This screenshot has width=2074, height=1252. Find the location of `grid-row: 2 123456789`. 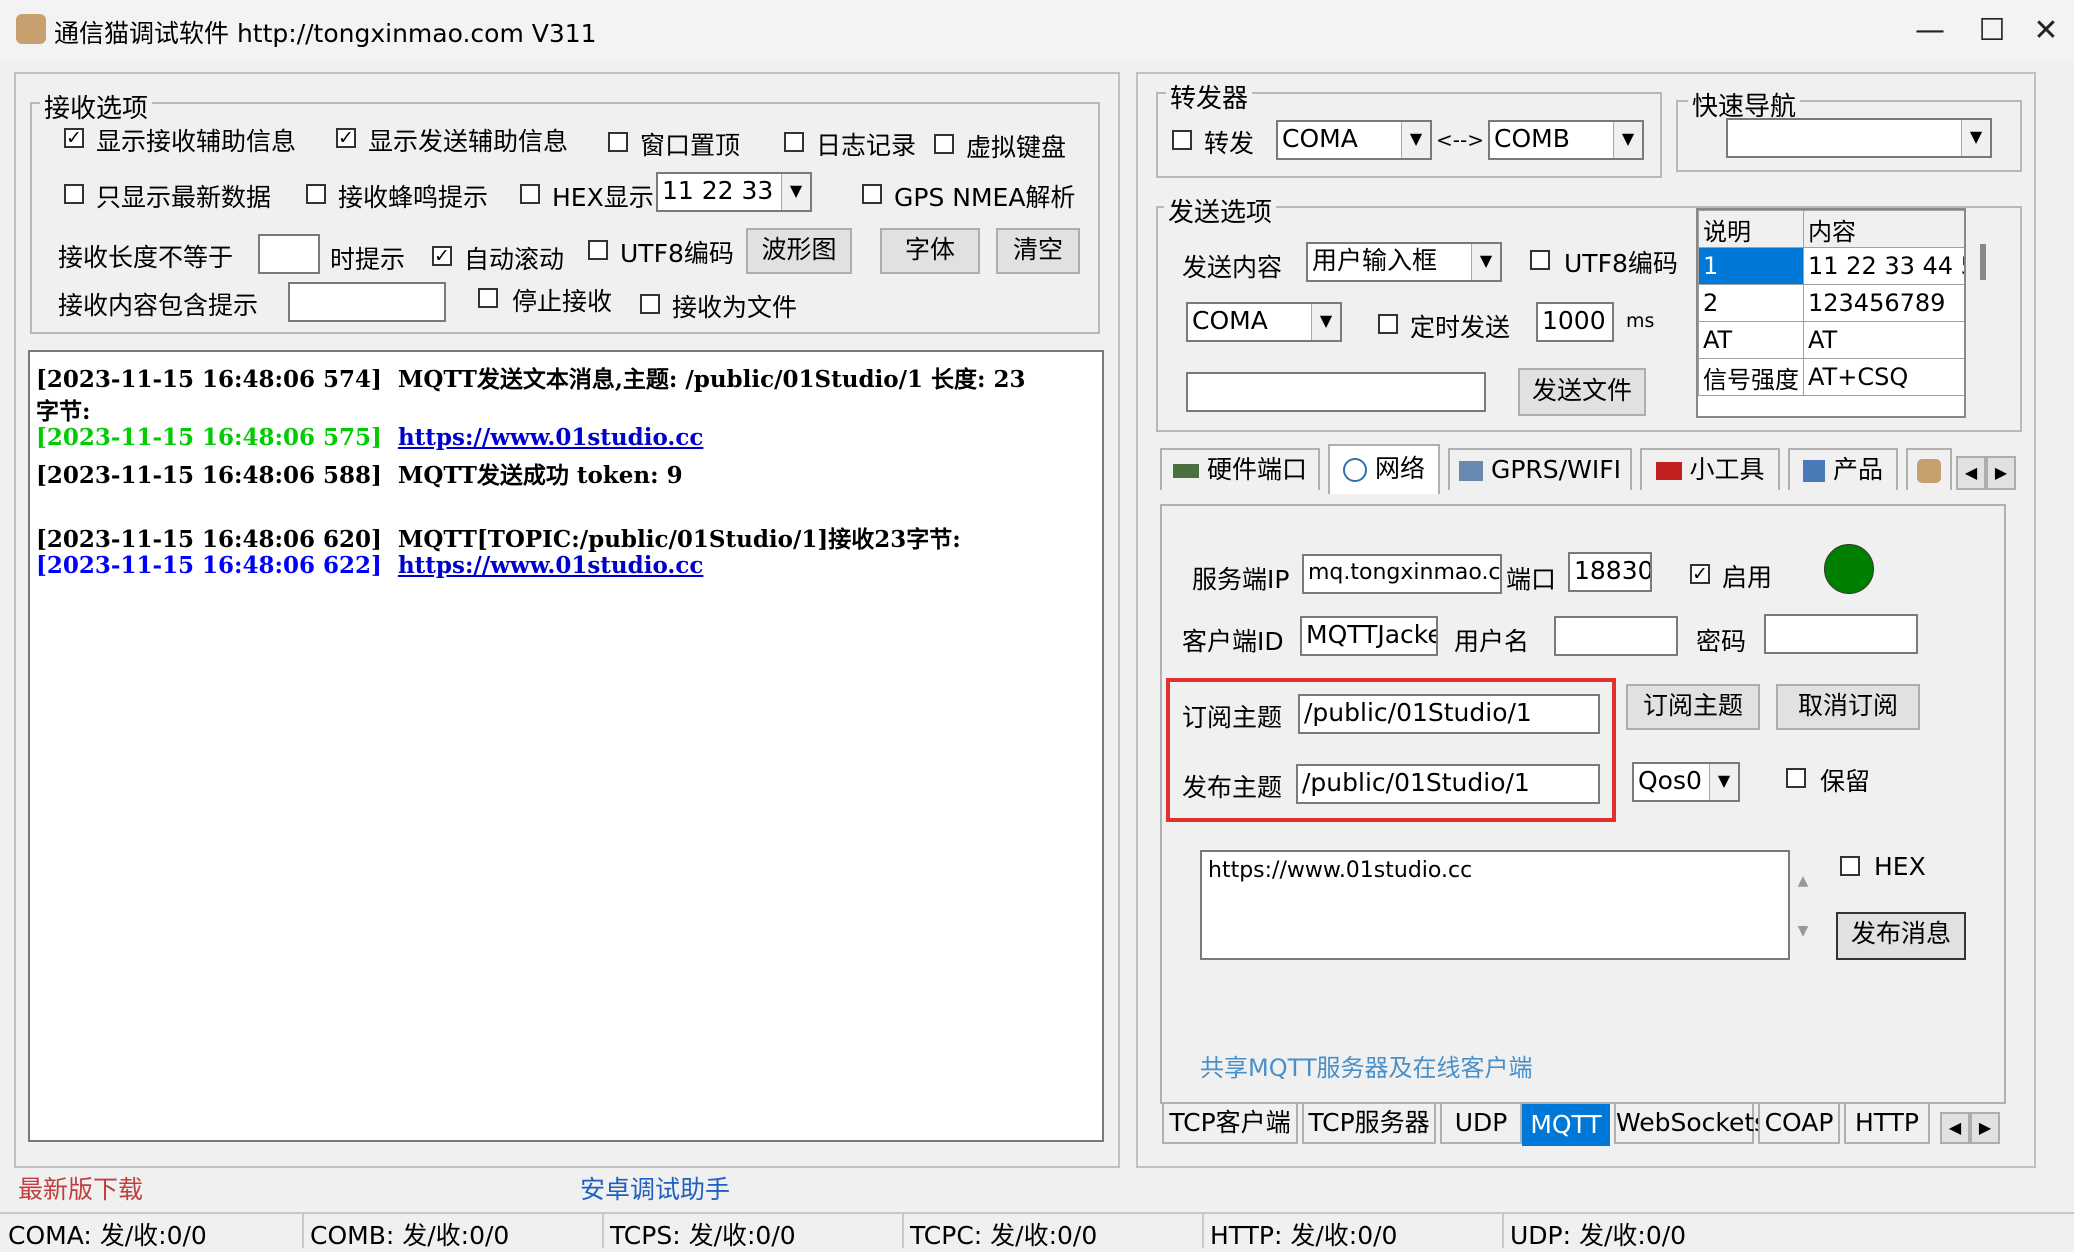

grid-row: 2 123456789 is located at coordinates (1831, 303).